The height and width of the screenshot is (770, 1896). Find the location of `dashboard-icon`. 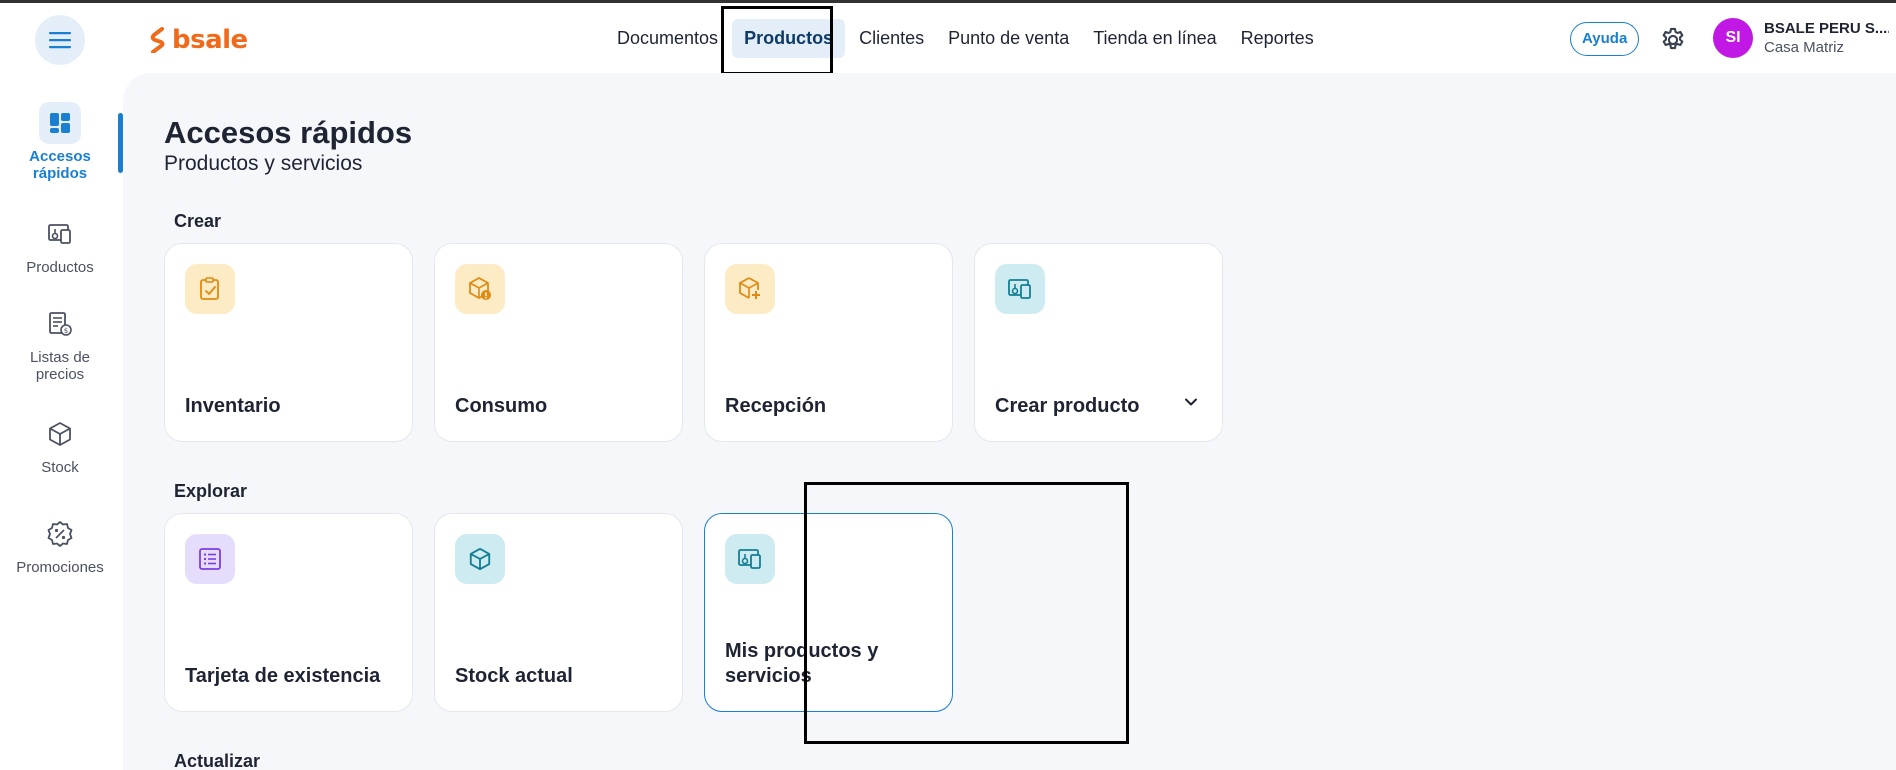

dashboard-icon is located at coordinates (60, 123).